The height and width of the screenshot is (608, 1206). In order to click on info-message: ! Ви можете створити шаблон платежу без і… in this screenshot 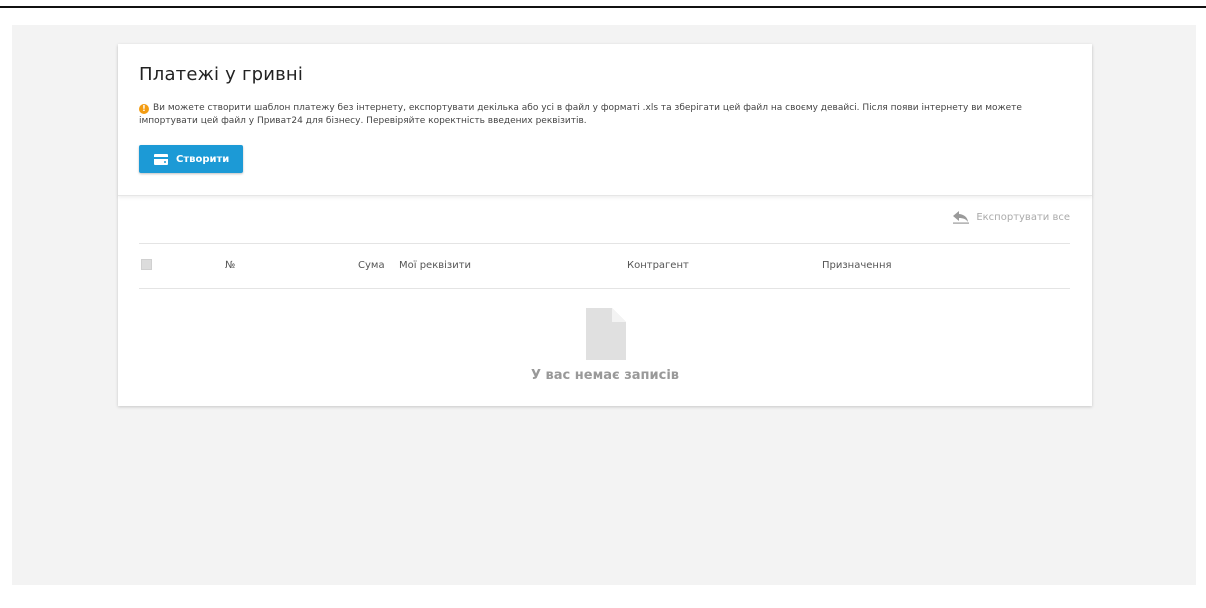, I will do `click(604, 115)`.